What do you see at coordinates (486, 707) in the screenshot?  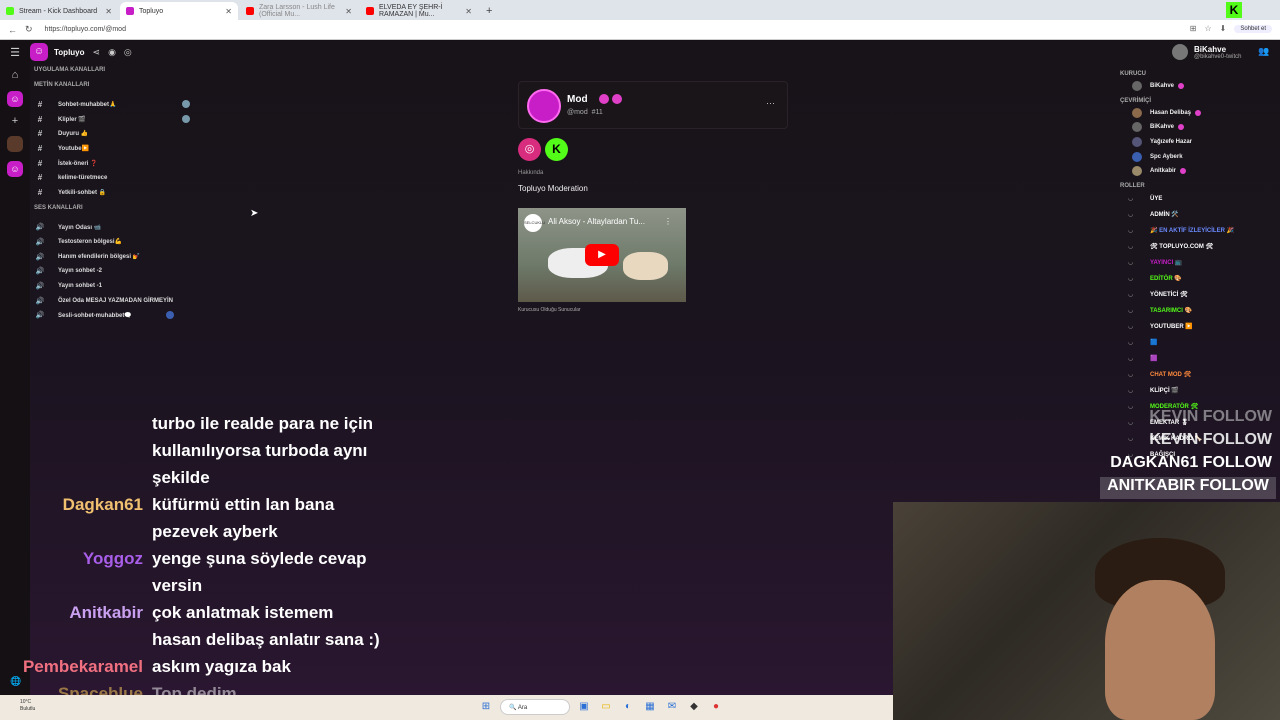 I see `windows-start-icon: ⊞` at bounding box center [486, 707].